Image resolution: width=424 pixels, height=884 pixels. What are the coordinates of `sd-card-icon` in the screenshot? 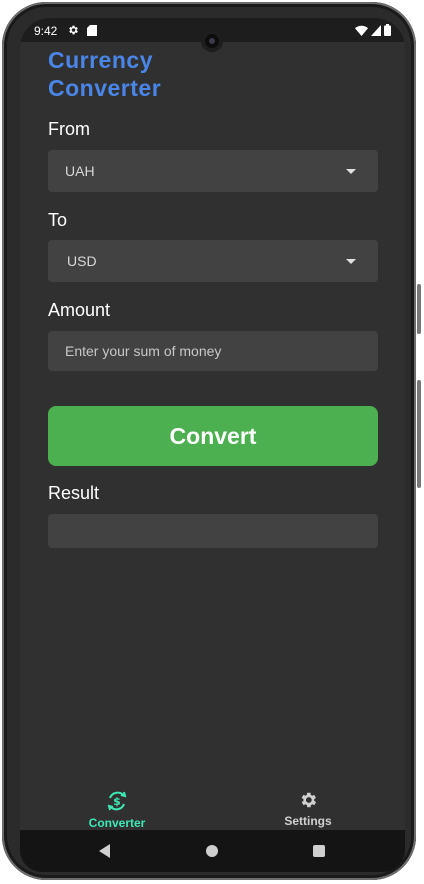 It's located at (92, 32).